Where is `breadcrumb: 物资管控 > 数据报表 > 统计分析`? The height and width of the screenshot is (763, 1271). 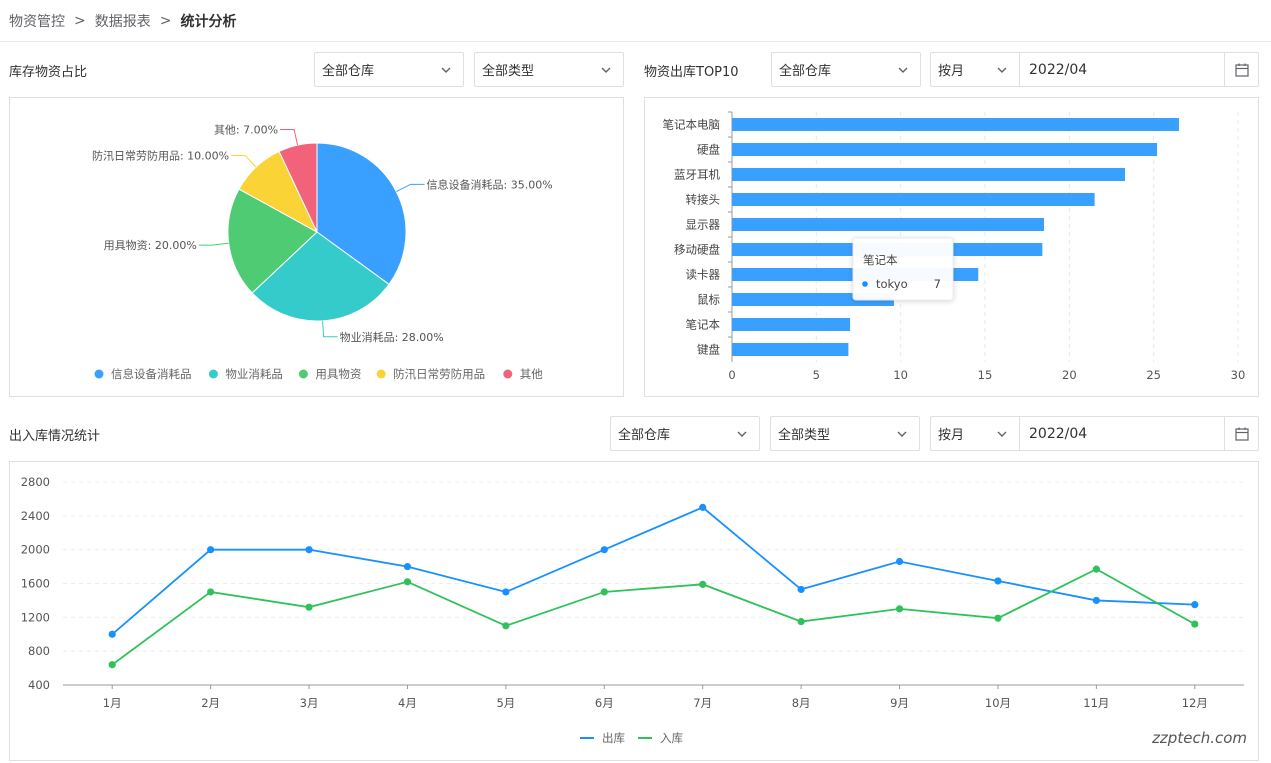 breadcrumb: 物资管控 > 数据报表 > 统计分析 is located at coordinates (122, 21).